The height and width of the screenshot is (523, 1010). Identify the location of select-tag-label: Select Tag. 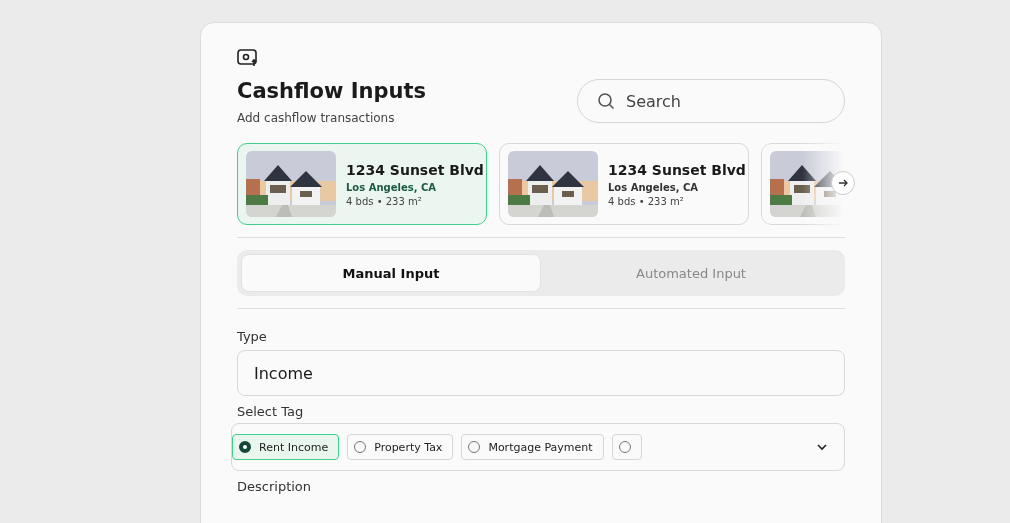
(270, 411).